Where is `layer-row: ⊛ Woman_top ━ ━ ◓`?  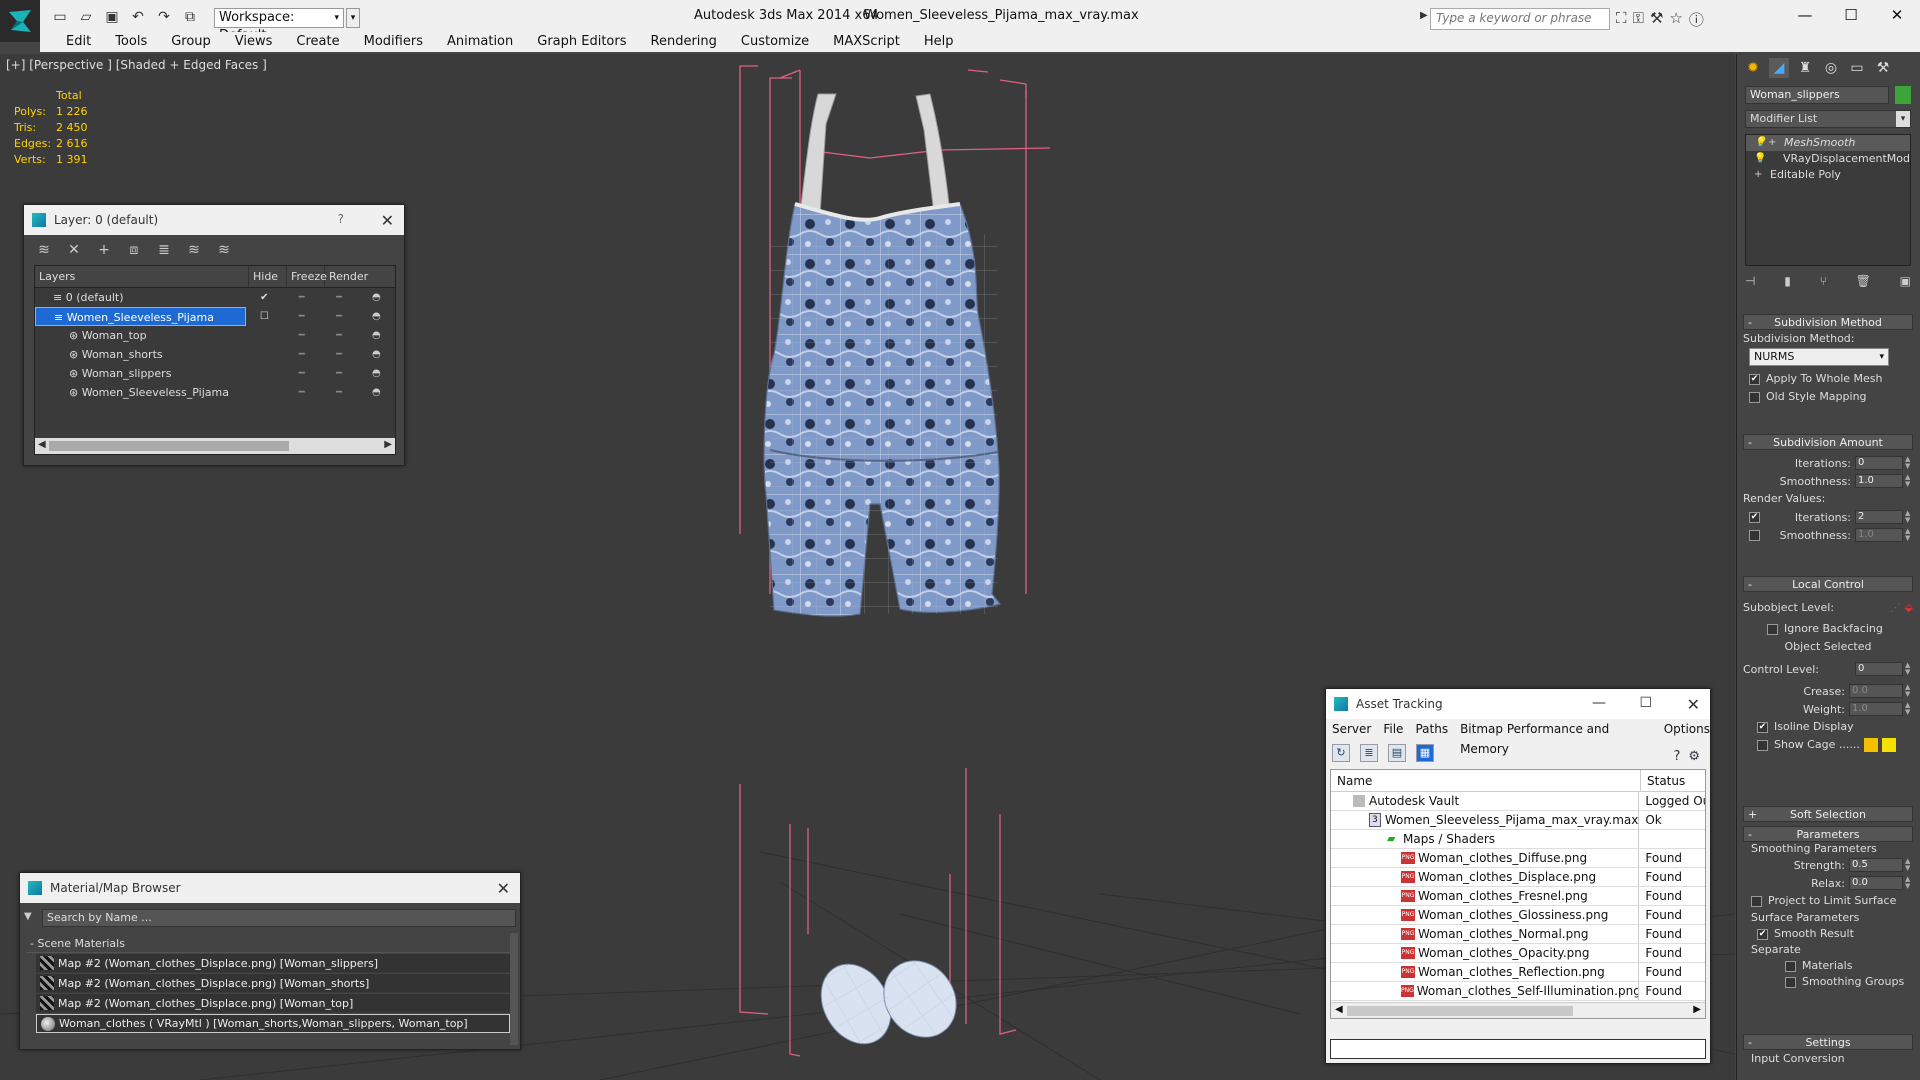
layer-row: ⊛ Woman_top ━ ━ ◓ is located at coordinates (215, 335).